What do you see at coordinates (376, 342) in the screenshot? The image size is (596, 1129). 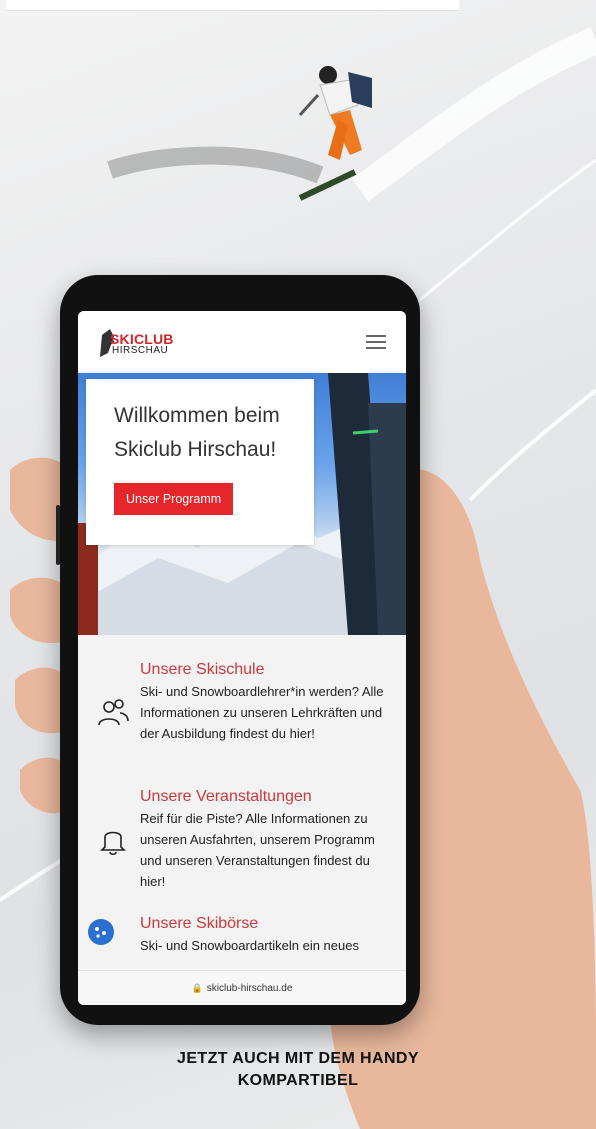 I see `hamburger-menu-icon` at bounding box center [376, 342].